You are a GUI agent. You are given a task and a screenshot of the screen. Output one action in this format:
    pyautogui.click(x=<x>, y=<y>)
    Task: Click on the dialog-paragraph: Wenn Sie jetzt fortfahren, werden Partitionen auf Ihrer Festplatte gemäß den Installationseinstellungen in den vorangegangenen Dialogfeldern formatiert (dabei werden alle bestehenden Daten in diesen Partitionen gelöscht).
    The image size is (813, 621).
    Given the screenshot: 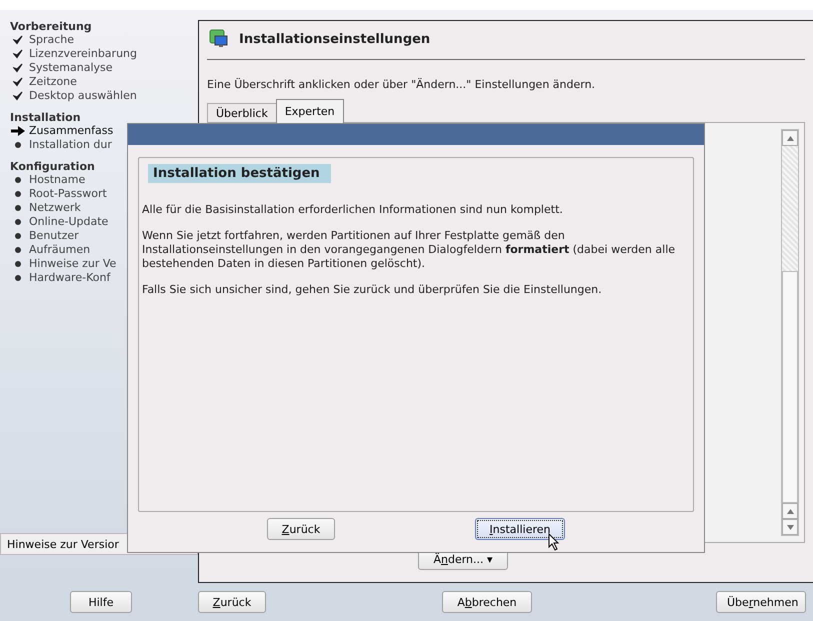 What is the action you would take?
    pyautogui.click(x=409, y=250)
    